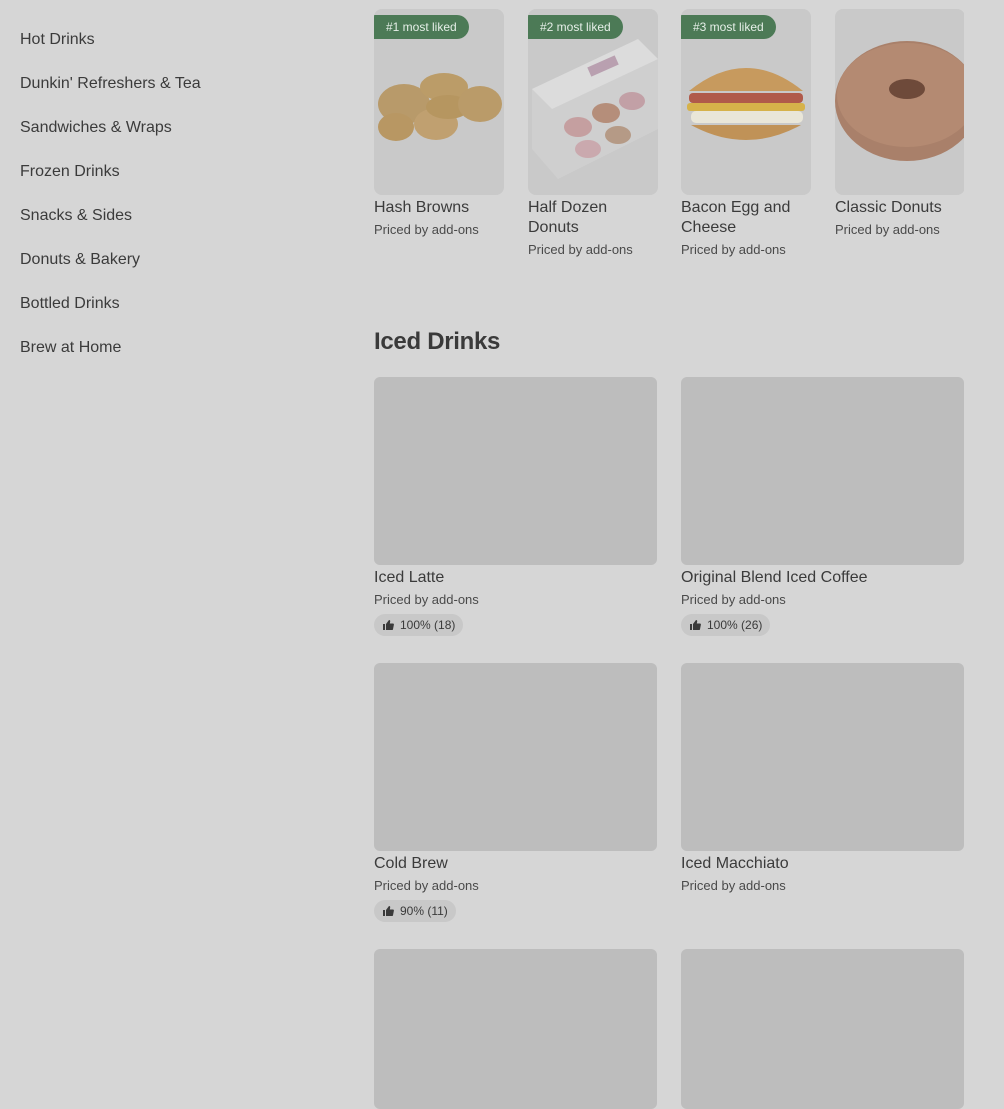 The width and height of the screenshot is (1004, 1109). I want to click on menu-item-card: Iced Macchiato Priced by add-ons, so click(822, 779).